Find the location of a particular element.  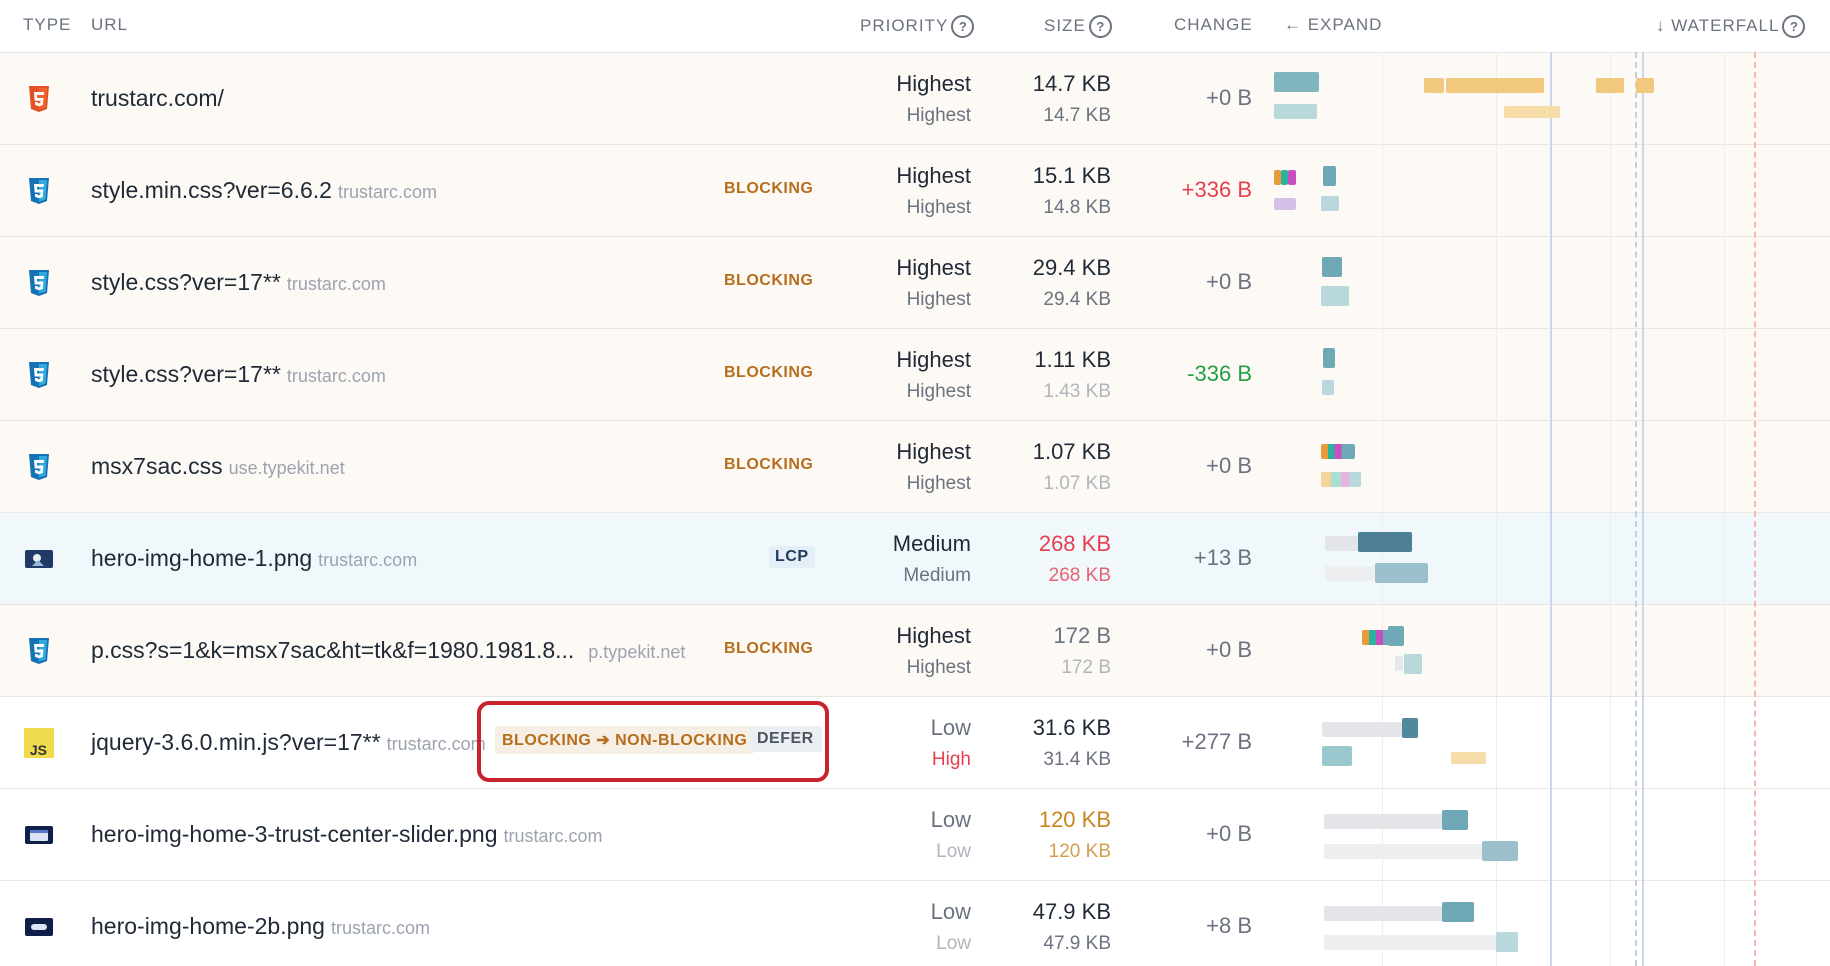

header-url: URL is located at coordinates (109, 25).